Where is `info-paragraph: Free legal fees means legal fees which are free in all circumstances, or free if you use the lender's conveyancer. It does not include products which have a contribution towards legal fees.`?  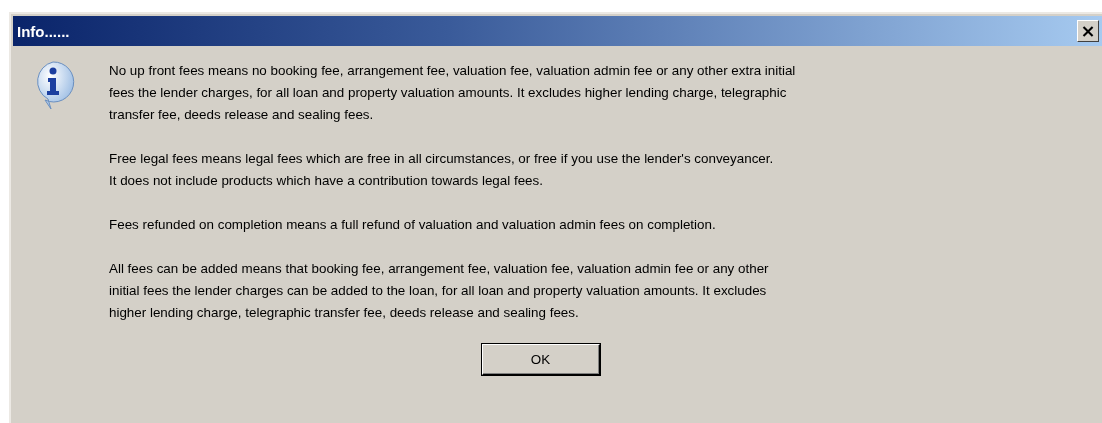 info-paragraph: Free legal fees means legal fees which are free in all circumstances, or free if you use the lender's conveyancer. It does not include products which have a contribution towards legal fees. is located at coordinates (442, 170).